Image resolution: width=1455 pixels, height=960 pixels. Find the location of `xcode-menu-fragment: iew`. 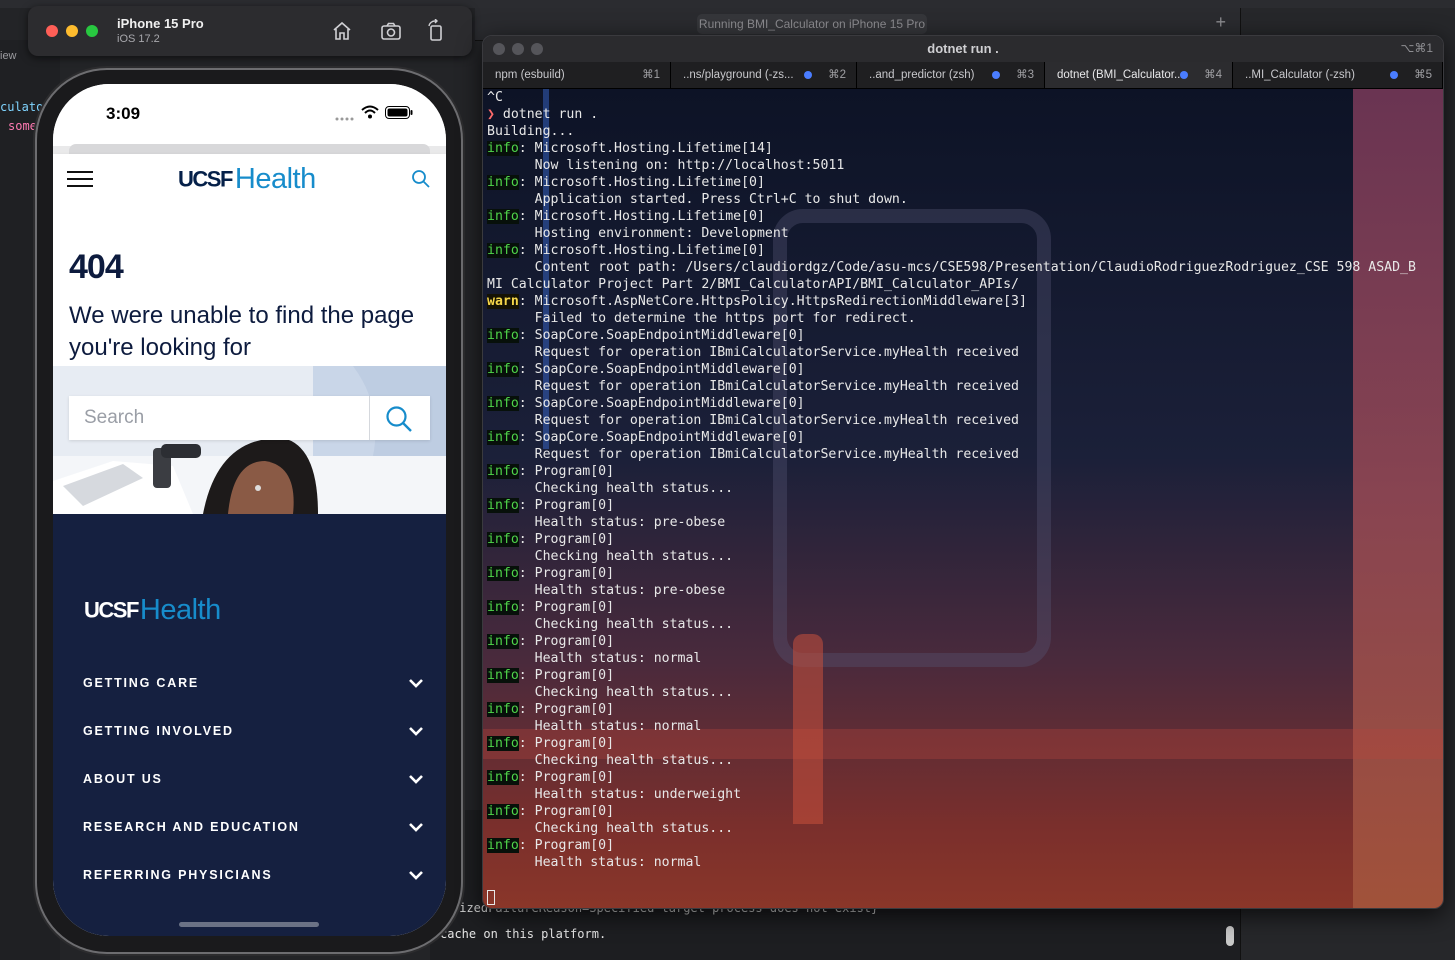

xcode-menu-fragment: iew is located at coordinates (8, 56).